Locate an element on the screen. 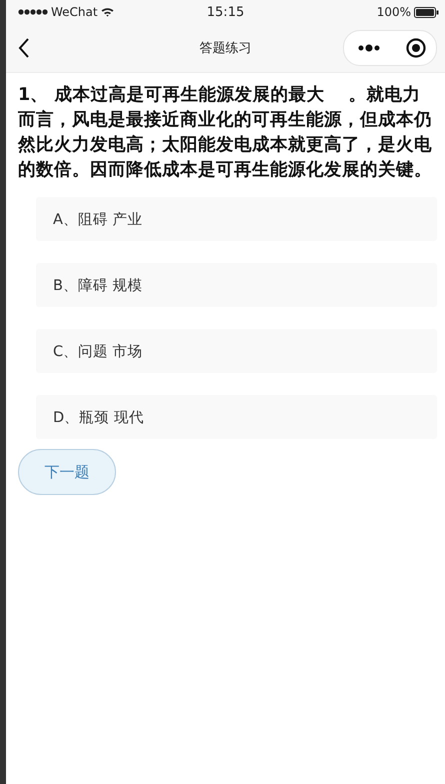 The image size is (445, 784). more-icon is located at coordinates (369, 48).